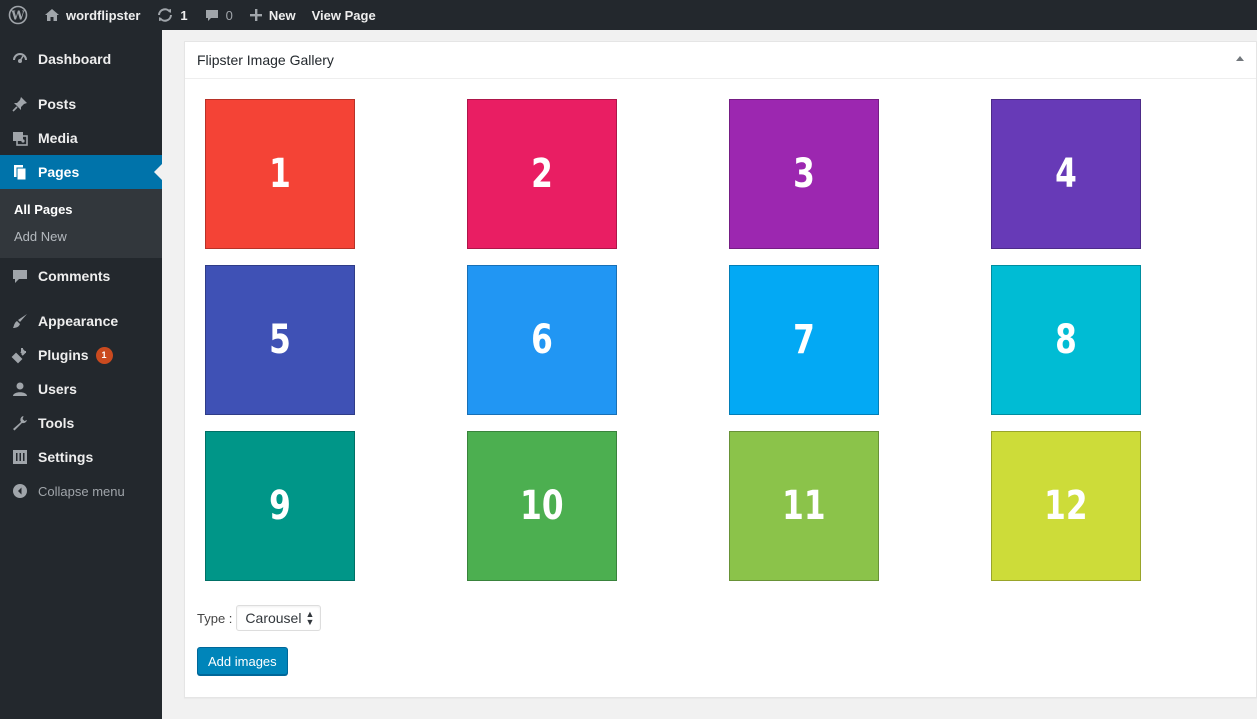 This screenshot has width=1257, height=719. Describe the element at coordinates (20, 138) in the screenshot. I see `media-icon` at that location.